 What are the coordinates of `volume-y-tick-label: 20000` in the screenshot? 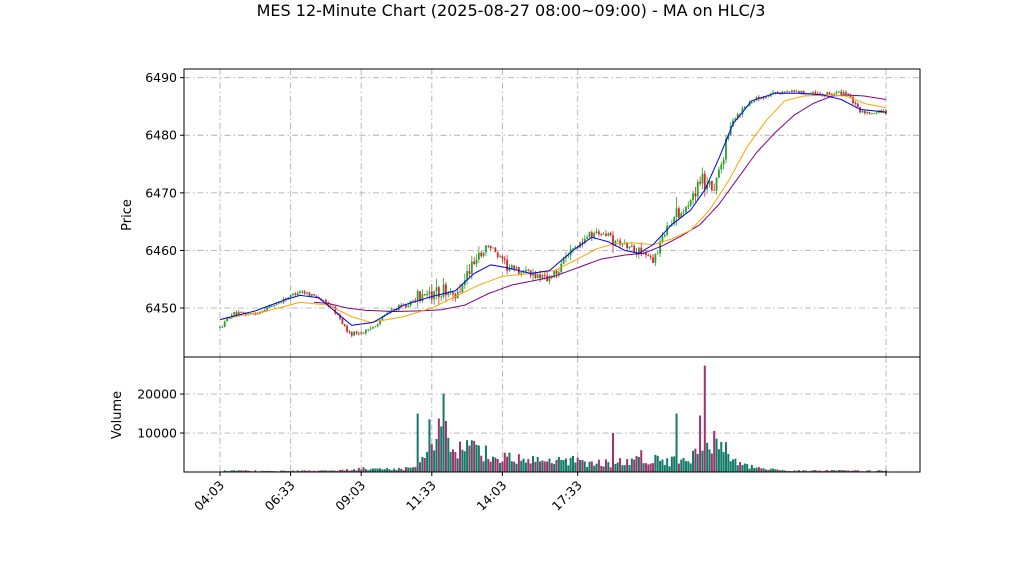 It's located at (157, 394).